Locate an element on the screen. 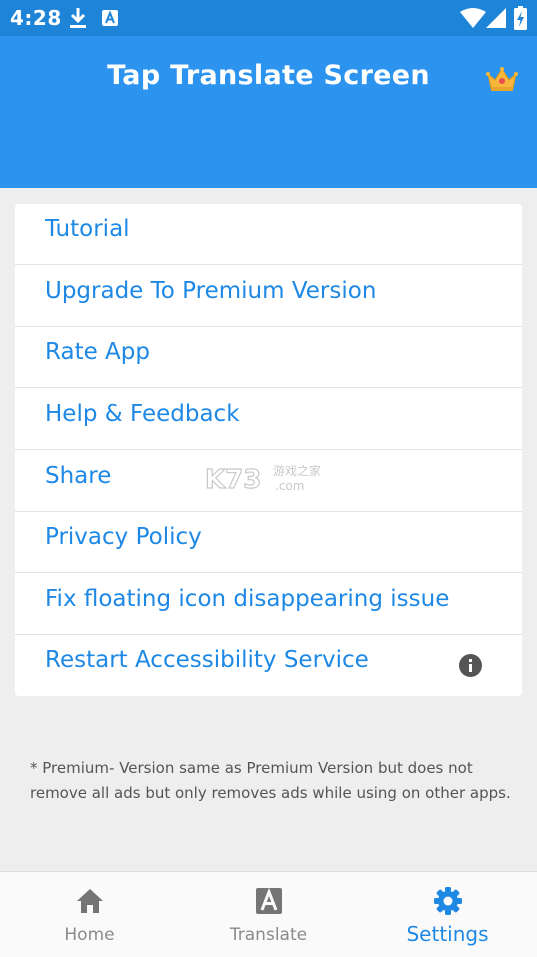 The height and width of the screenshot is (957, 537). nav-item-home: Home is located at coordinates (89, 914).